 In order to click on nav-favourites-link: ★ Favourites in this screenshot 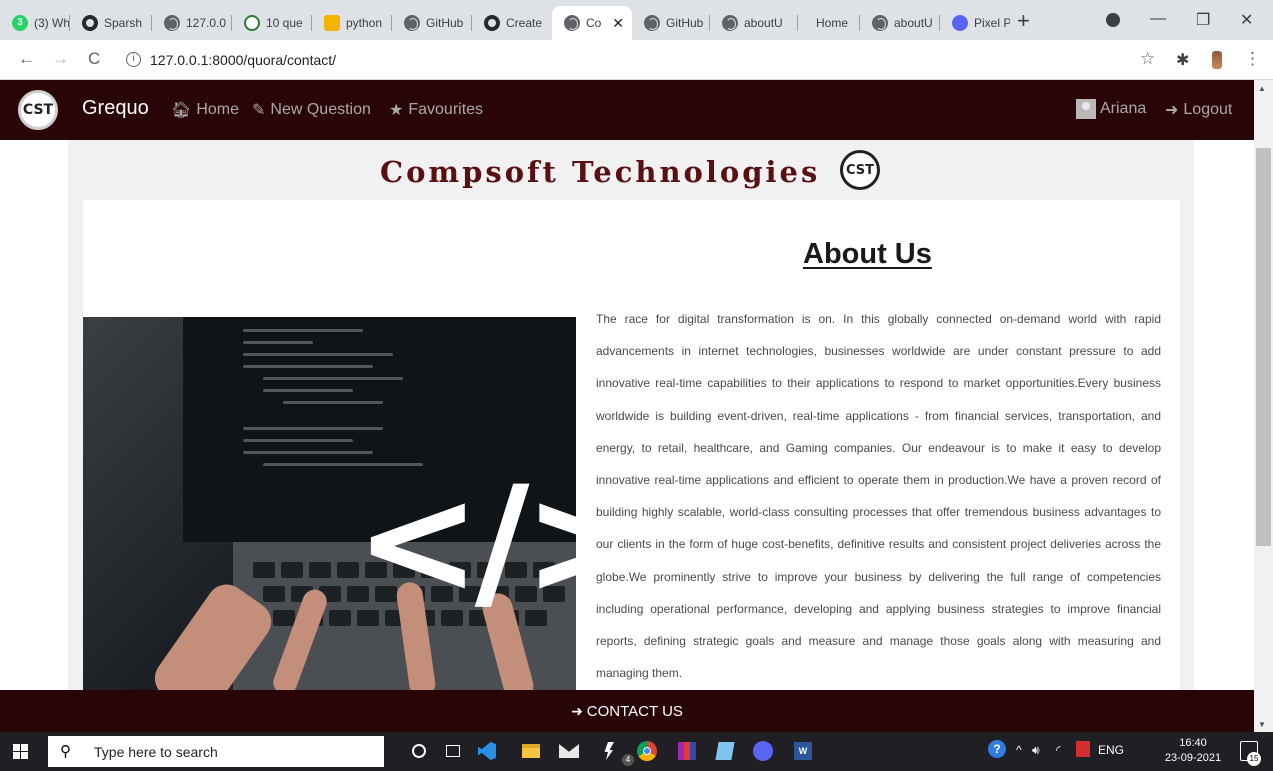, I will do `click(436, 110)`.